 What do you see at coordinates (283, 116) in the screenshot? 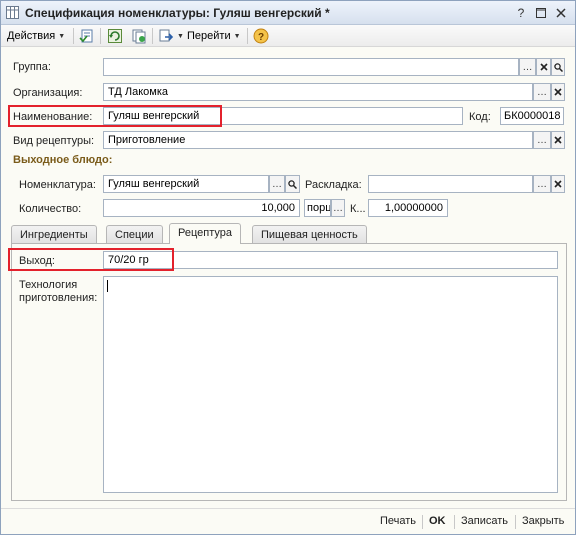
I see `name-field: Гуляш венгерский` at bounding box center [283, 116].